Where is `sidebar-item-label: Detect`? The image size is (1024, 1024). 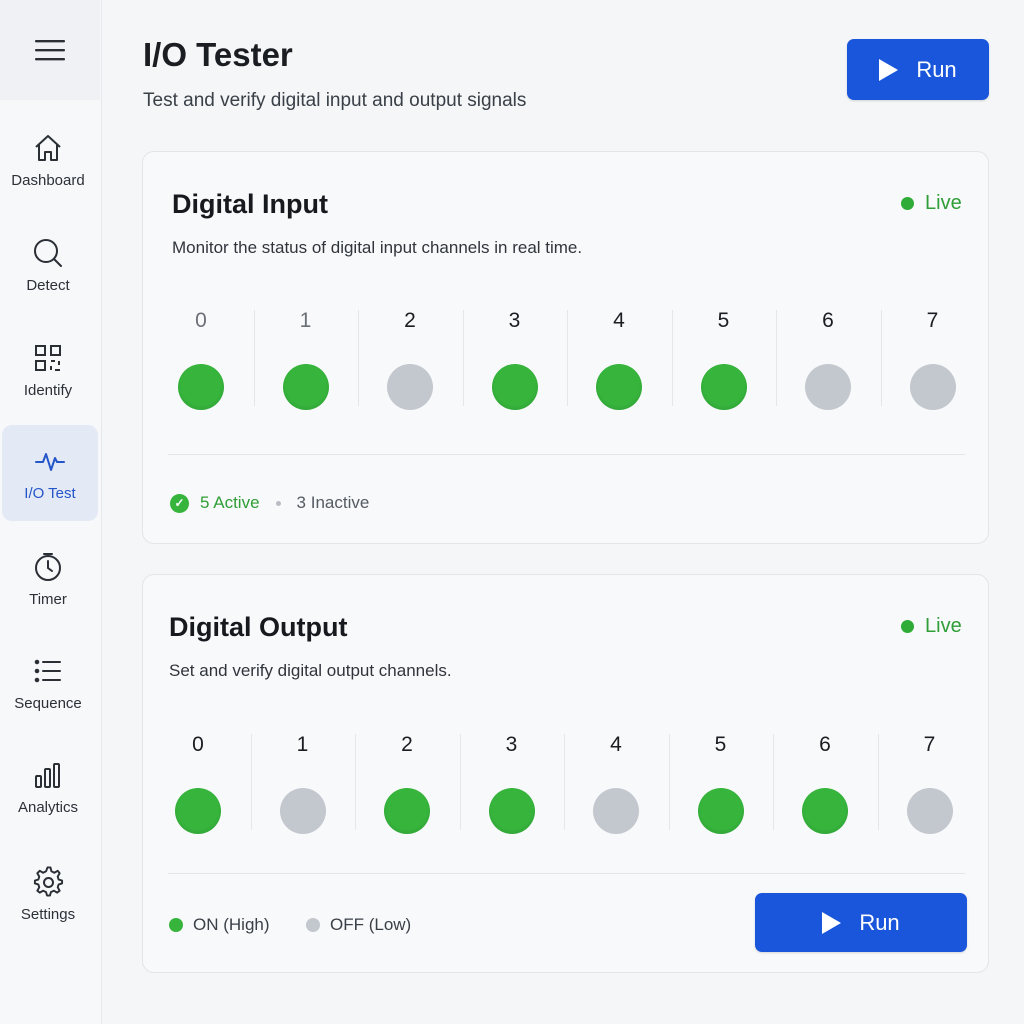
sidebar-item-label: Detect is located at coordinates (48, 285).